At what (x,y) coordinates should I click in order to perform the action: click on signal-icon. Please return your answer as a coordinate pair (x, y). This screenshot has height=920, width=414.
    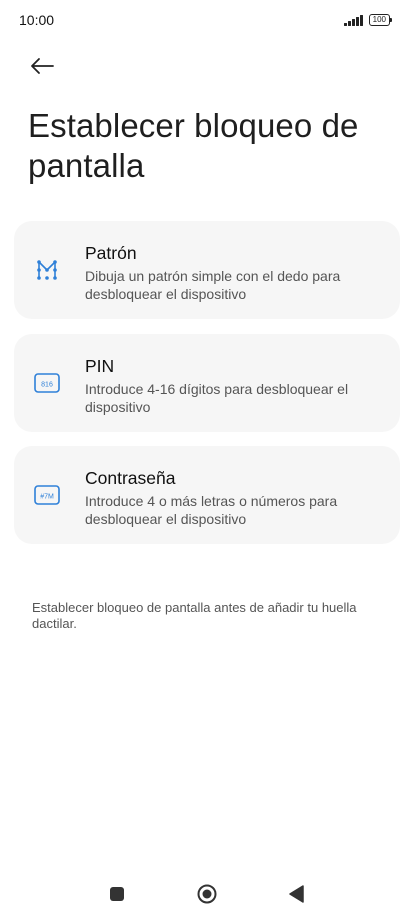
    Looking at the image, I should click on (353, 20).